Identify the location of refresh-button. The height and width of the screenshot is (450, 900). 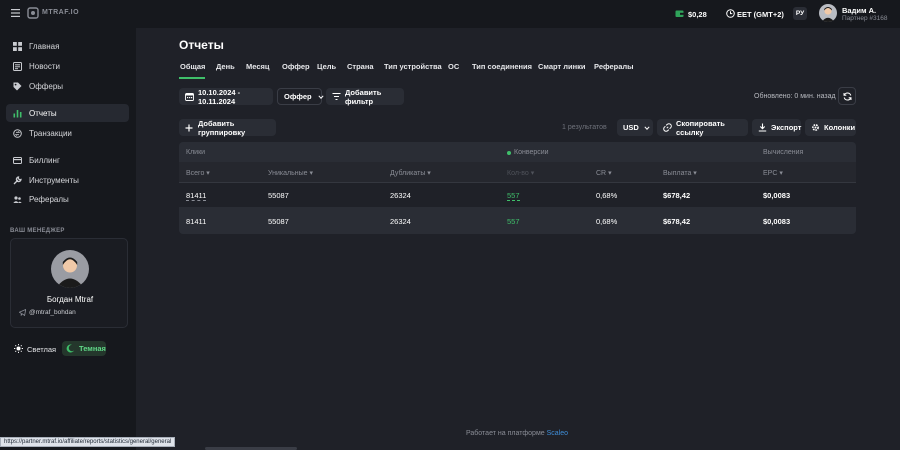
(847, 96).